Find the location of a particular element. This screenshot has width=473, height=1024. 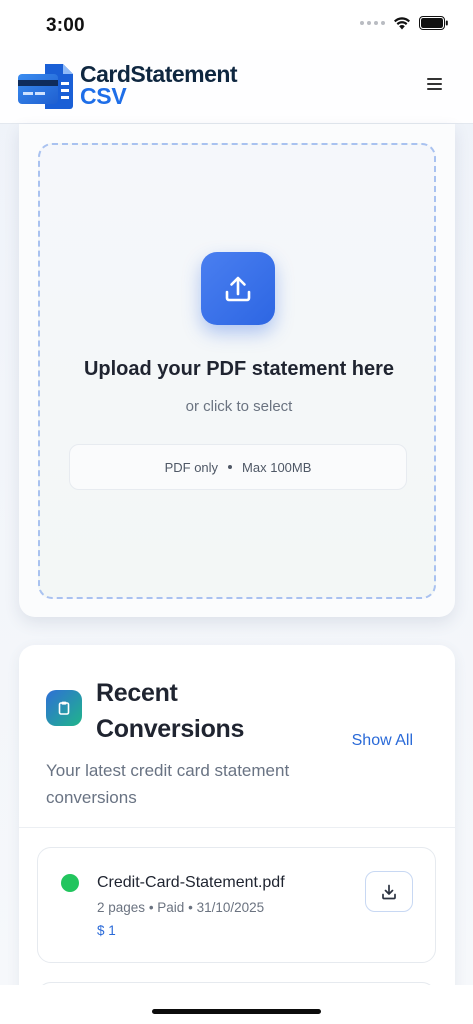

show-all-link: Show All is located at coordinates (382, 741).